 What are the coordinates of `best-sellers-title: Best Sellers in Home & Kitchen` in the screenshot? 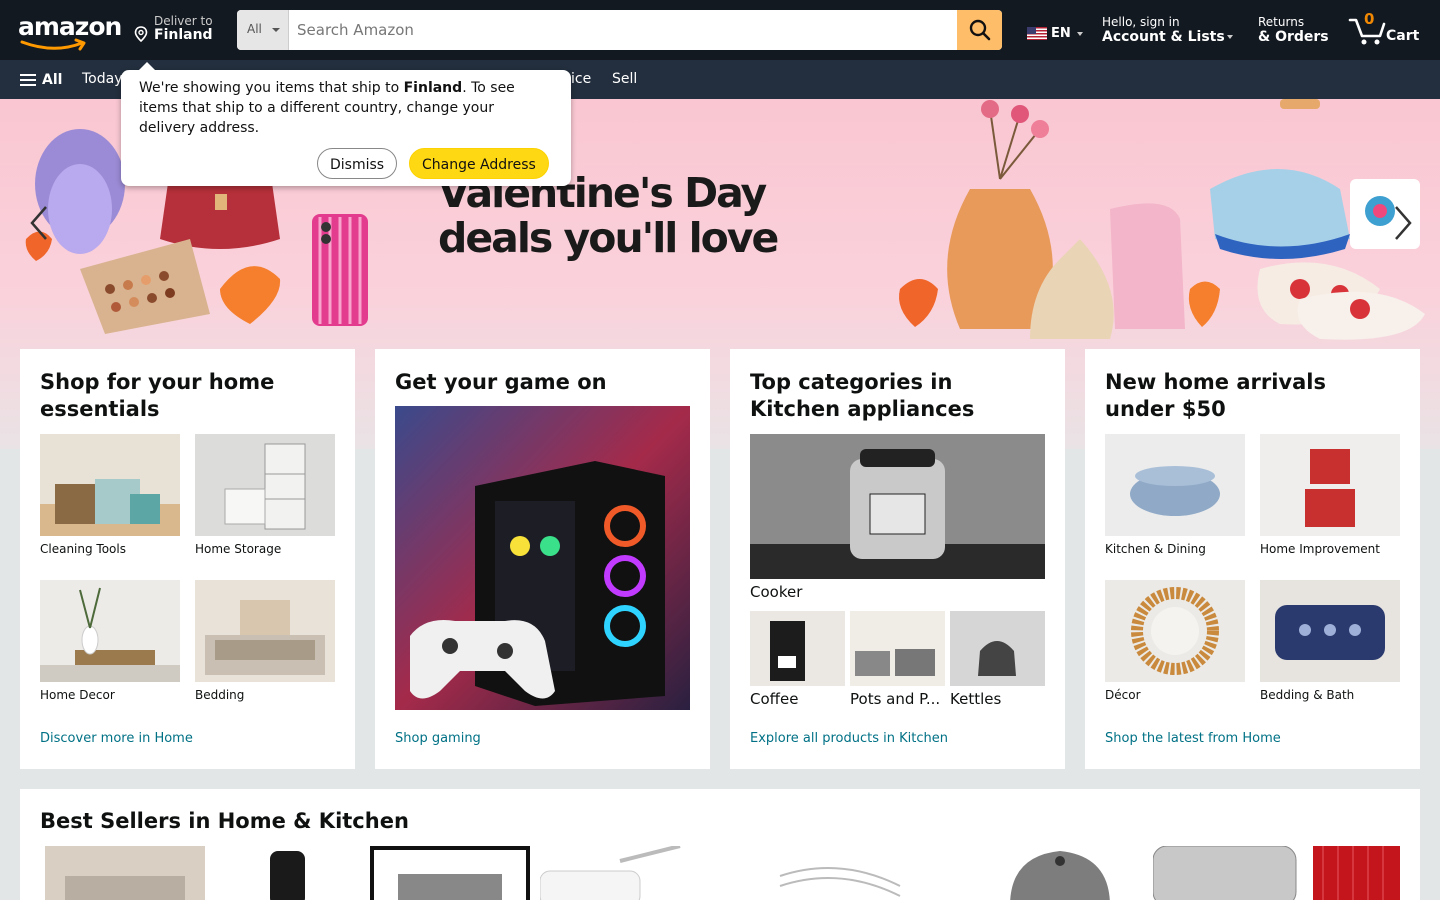 It's located at (224, 821).